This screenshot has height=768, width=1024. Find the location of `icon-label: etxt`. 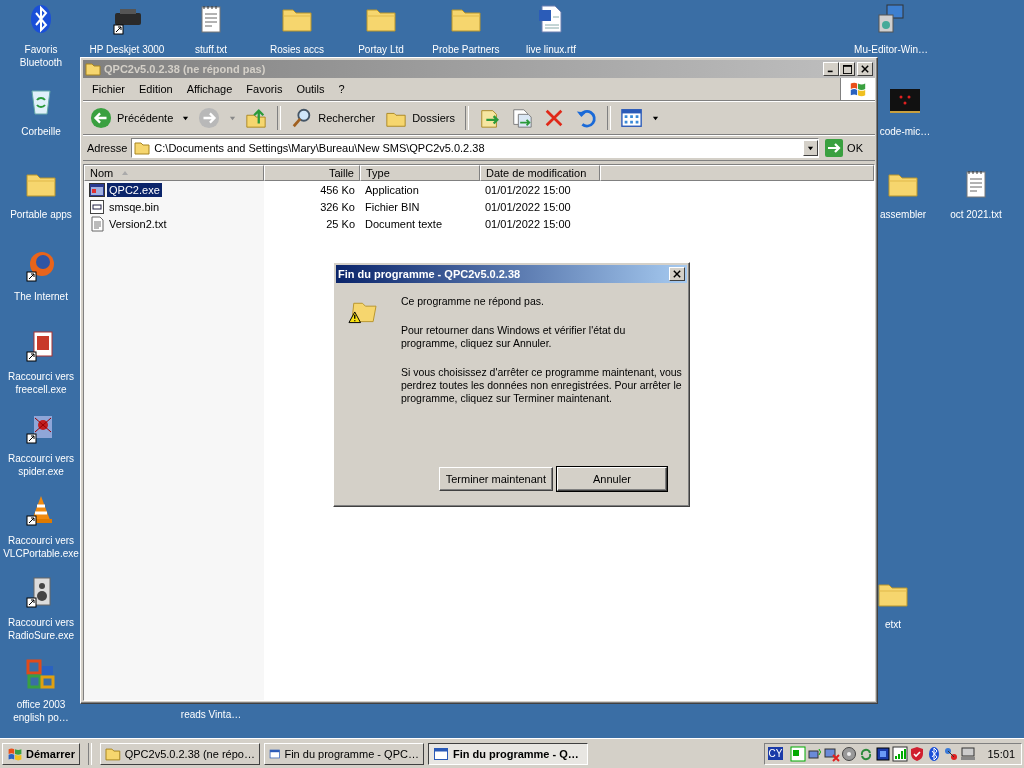

icon-label: etxt is located at coordinates (893, 624).